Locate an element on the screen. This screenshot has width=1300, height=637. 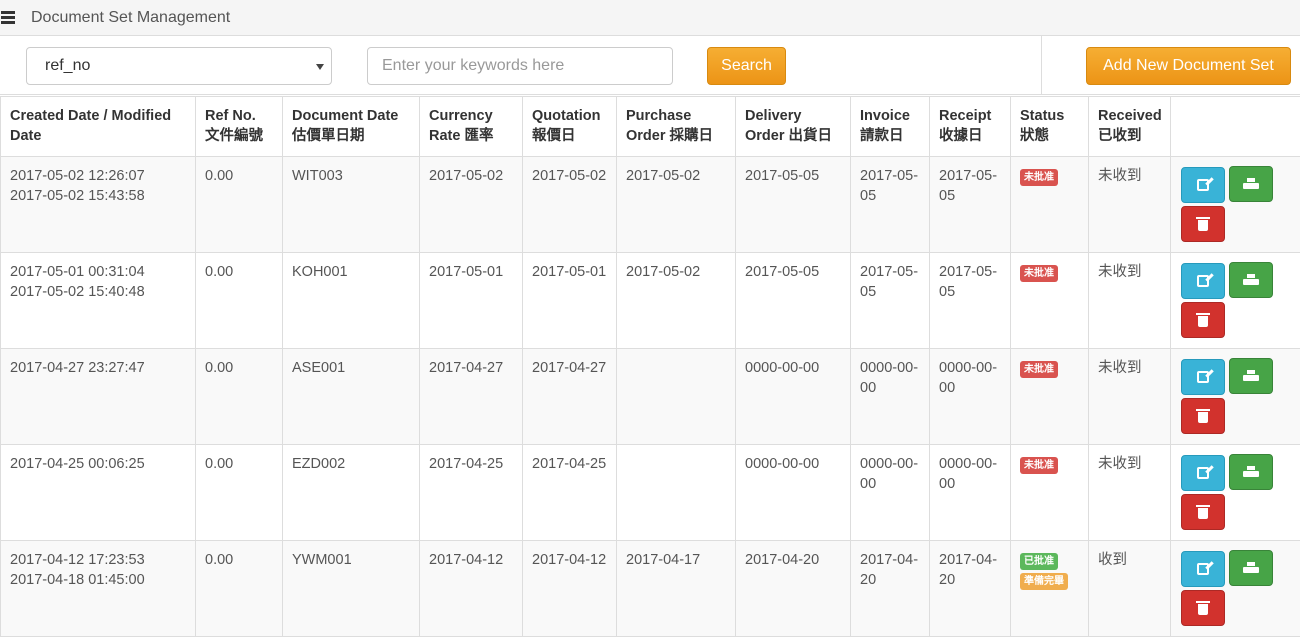
column-header: Receipt 收據日 is located at coordinates (970, 127).